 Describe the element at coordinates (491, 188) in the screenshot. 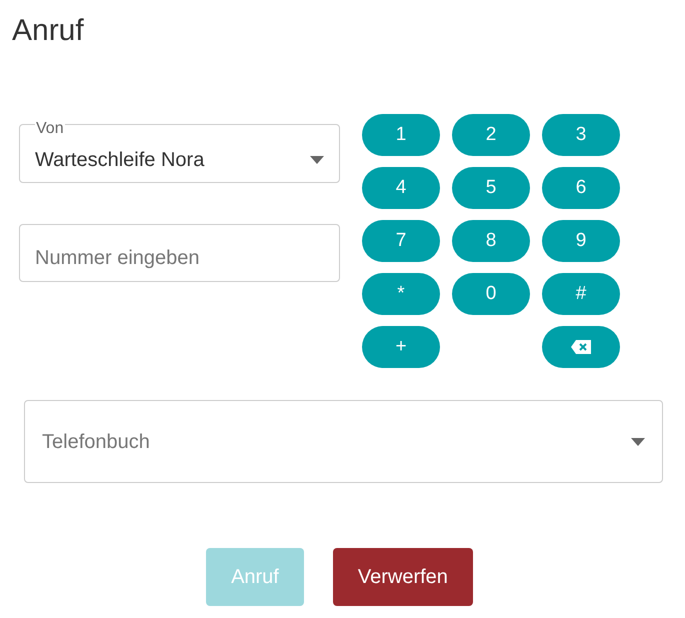

I see `keypad-key: 5` at that location.